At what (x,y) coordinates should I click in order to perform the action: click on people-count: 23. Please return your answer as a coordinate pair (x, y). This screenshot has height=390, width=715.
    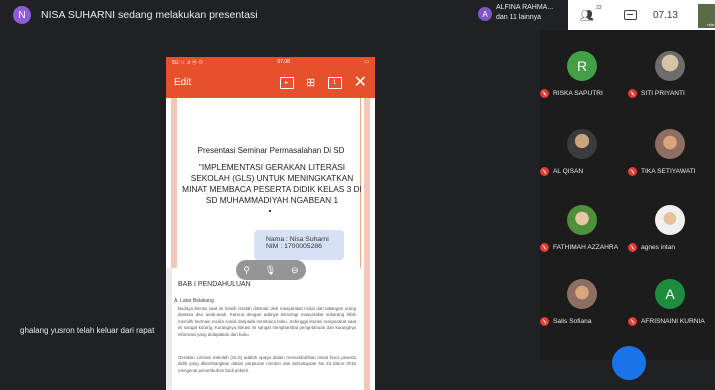
    Looking at the image, I should click on (599, 7).